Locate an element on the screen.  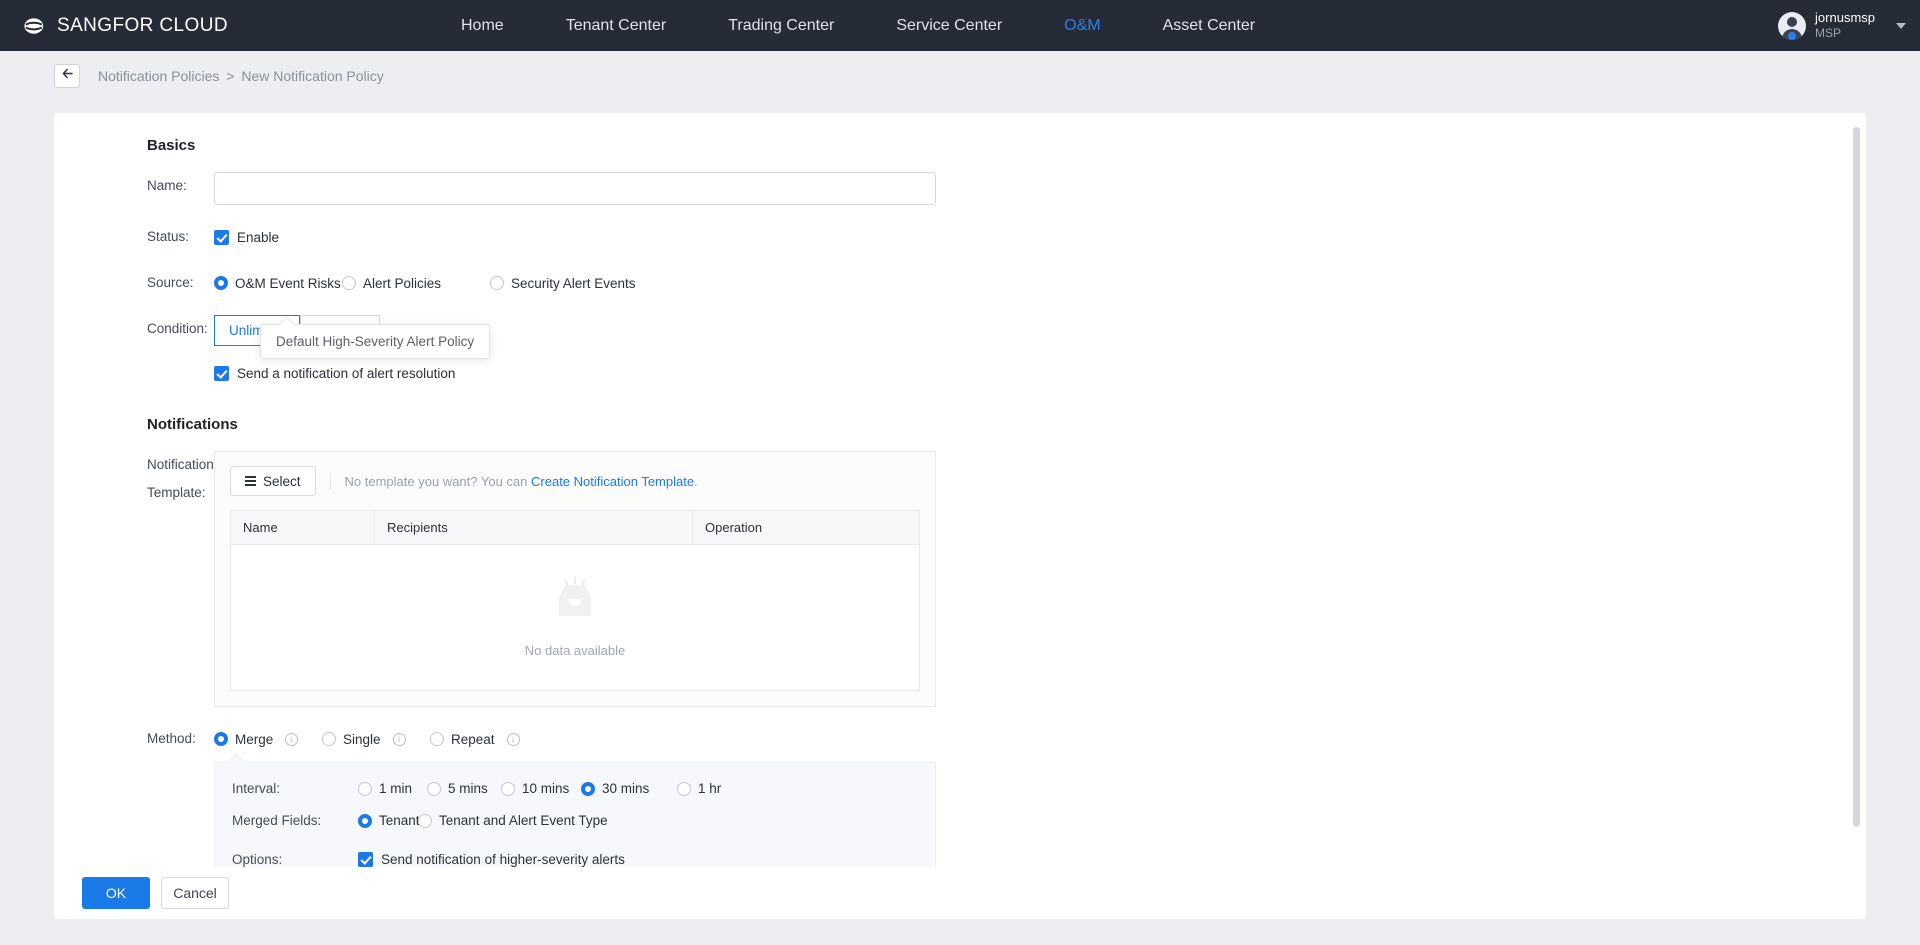
interval-radio-group: 1 min 5 mins 10 mins 30 mins 1 hr is located at coordinates (539, 788).